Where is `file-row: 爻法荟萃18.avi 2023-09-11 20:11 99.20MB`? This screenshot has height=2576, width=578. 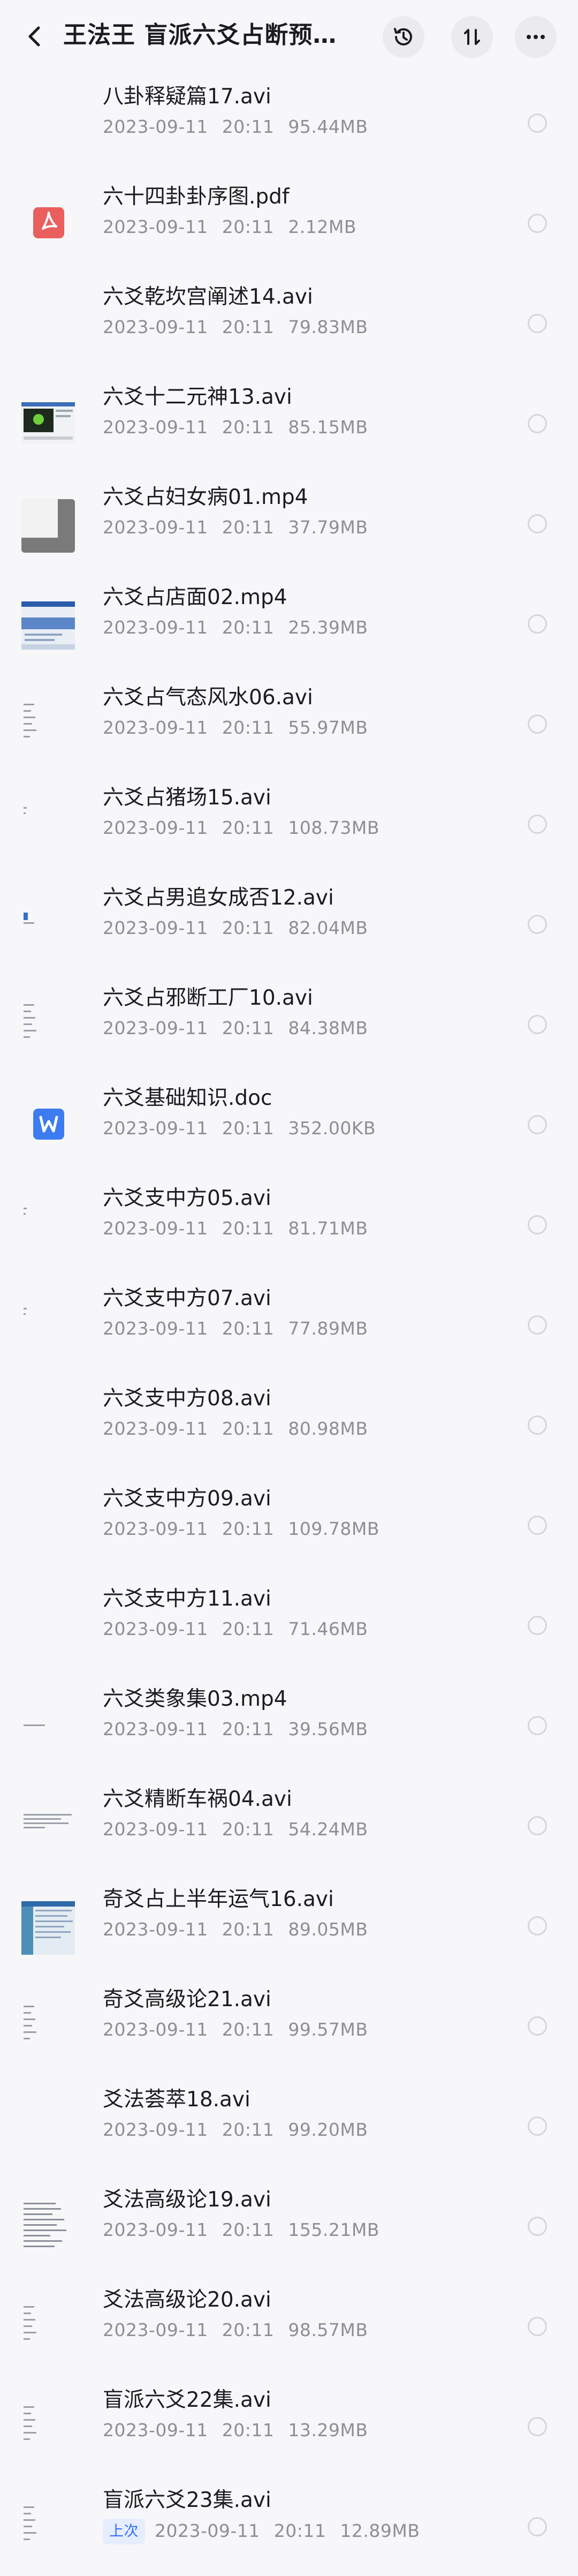
file-row: 爻法荟萃18.avi 2023-09-11 20:11 99.20MB is located at coordinates (289, 2125).